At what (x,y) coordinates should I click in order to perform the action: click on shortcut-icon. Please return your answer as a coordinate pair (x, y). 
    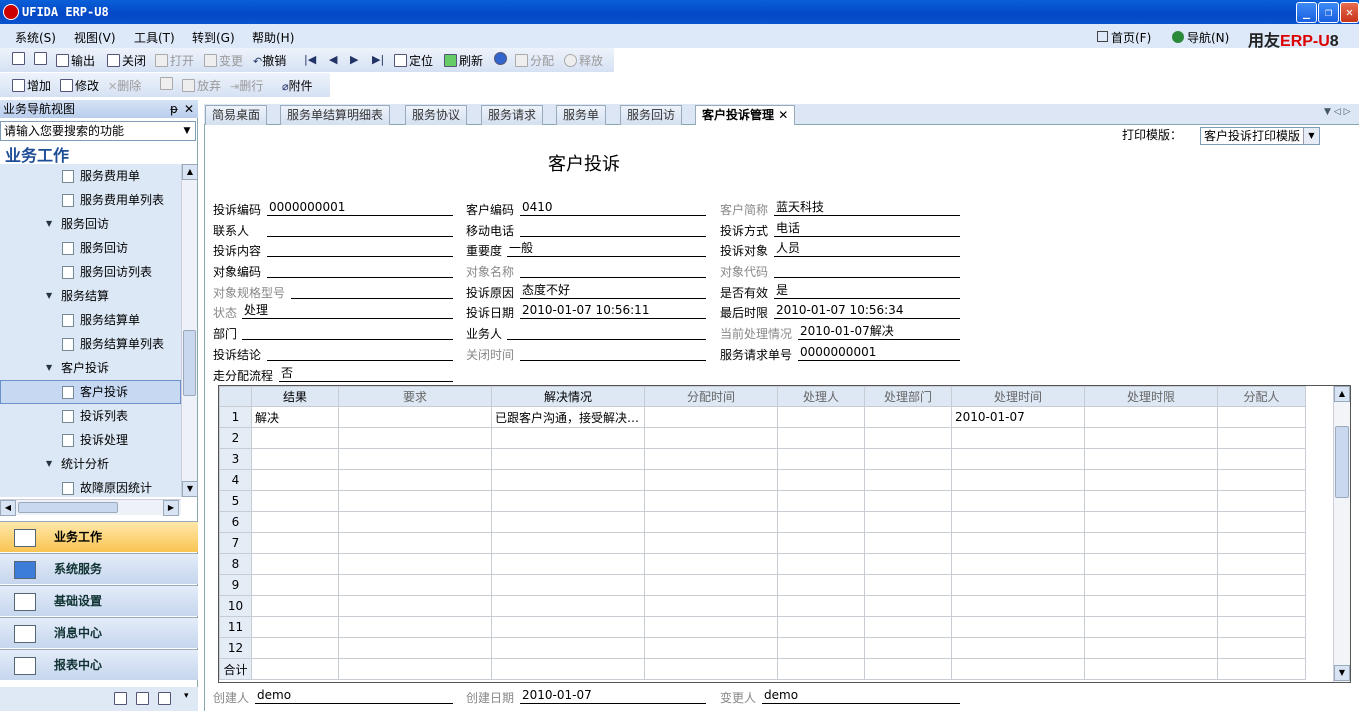
    Looking at the image, I should click on (120, 698).